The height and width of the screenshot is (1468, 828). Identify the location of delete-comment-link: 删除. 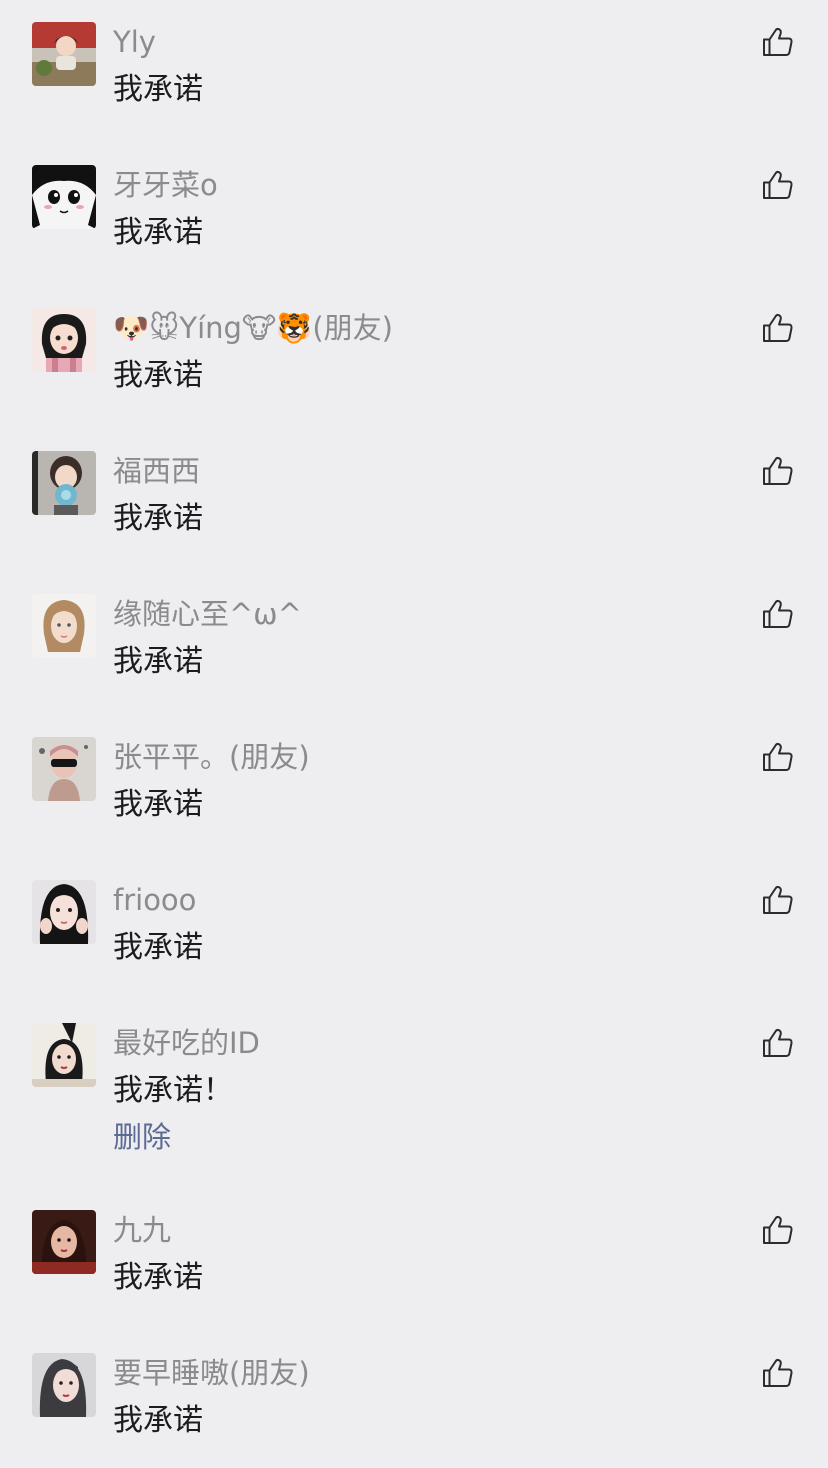
(142, 1137).